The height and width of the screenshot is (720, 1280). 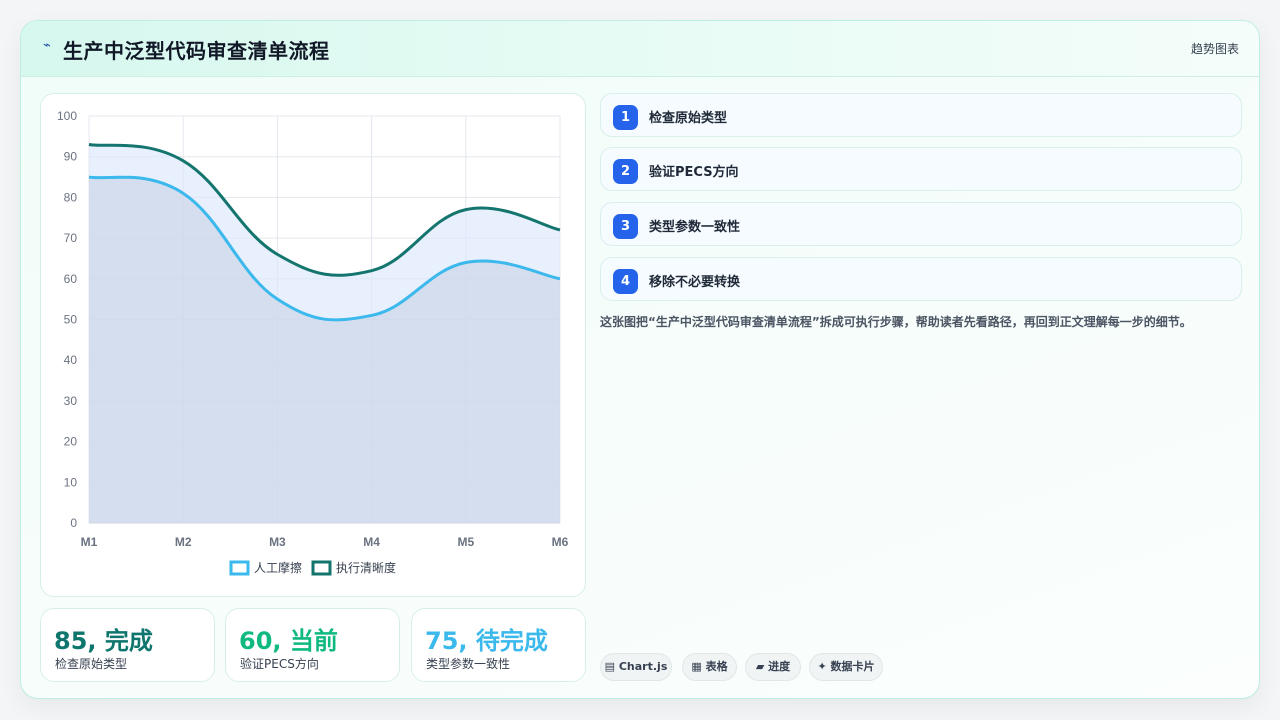 I want to click on logo-icon: ⌁, so click(x=47, y=45).